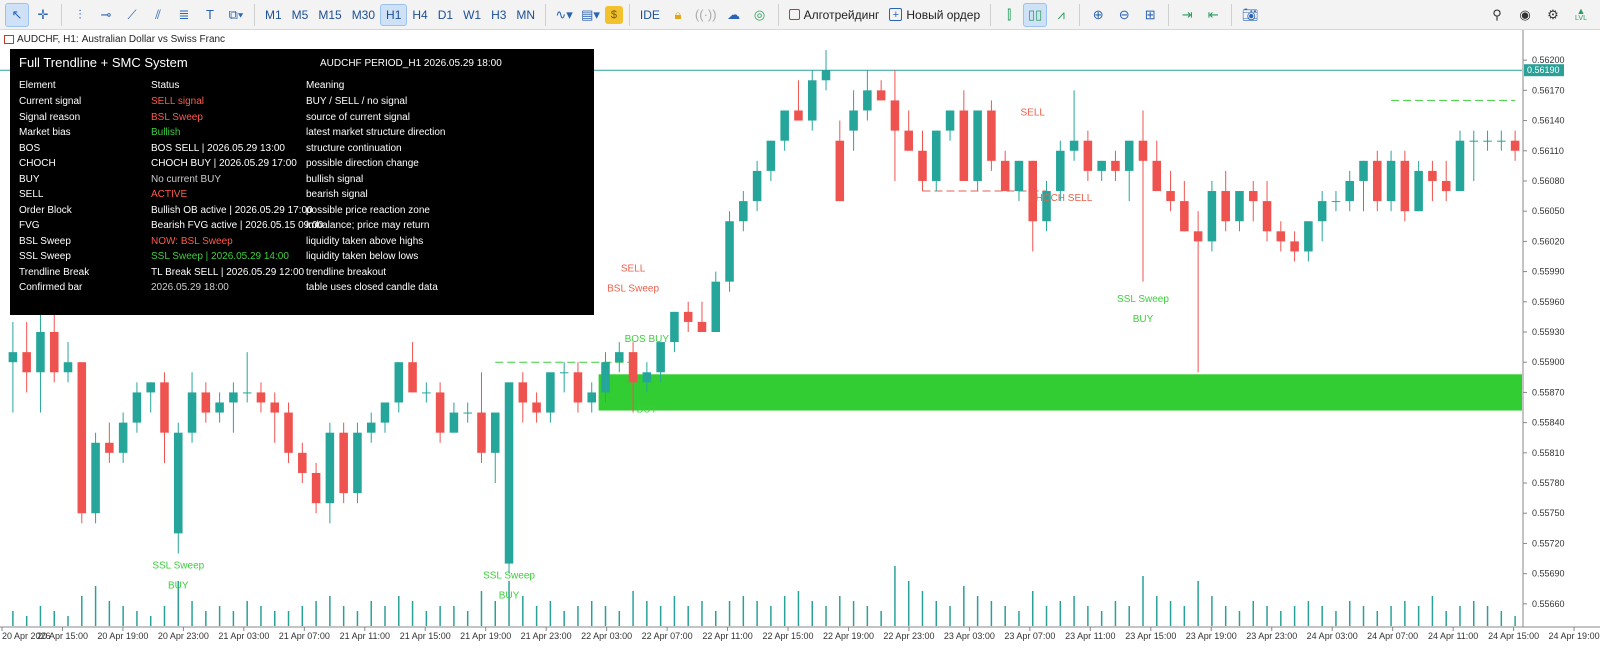 This screenshot has height=653, width=1600. What do you see at coordinates (1543, 70) in the screenshot?
I see `current-price-label: 0.56190` at bounding box center [1543, 70].